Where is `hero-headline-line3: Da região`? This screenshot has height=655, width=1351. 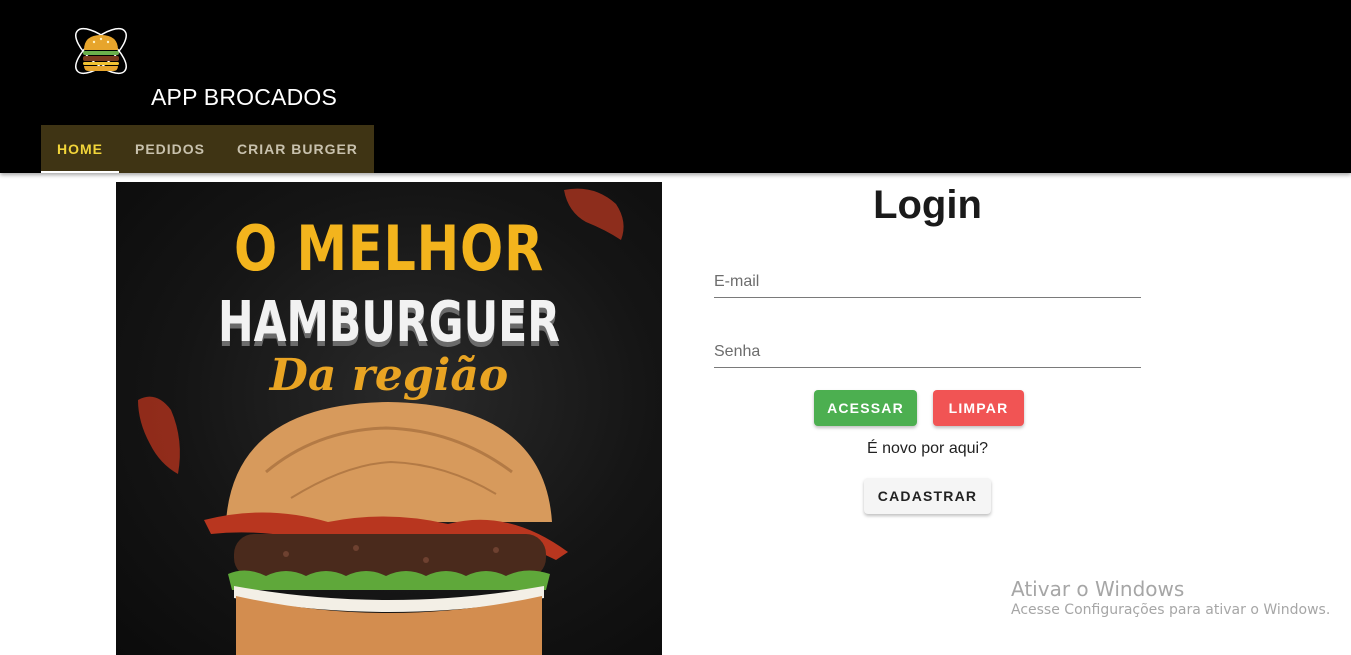
hero-headline-line3: Da região is located at coordinates (389, 375).